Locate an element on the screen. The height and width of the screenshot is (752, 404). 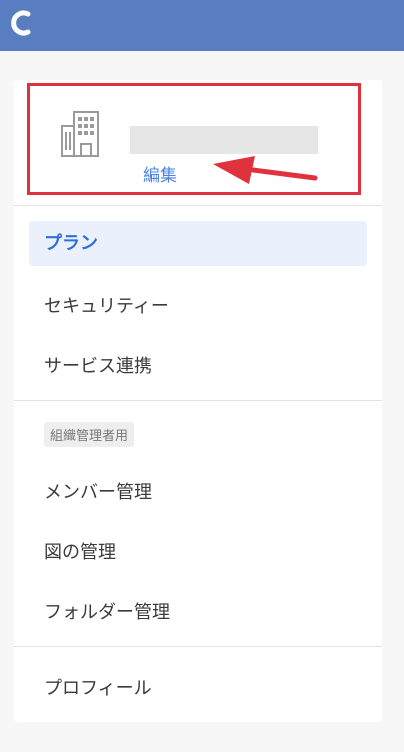
menu-item-members: メンバー管理 is located at coordinates (98, 491).